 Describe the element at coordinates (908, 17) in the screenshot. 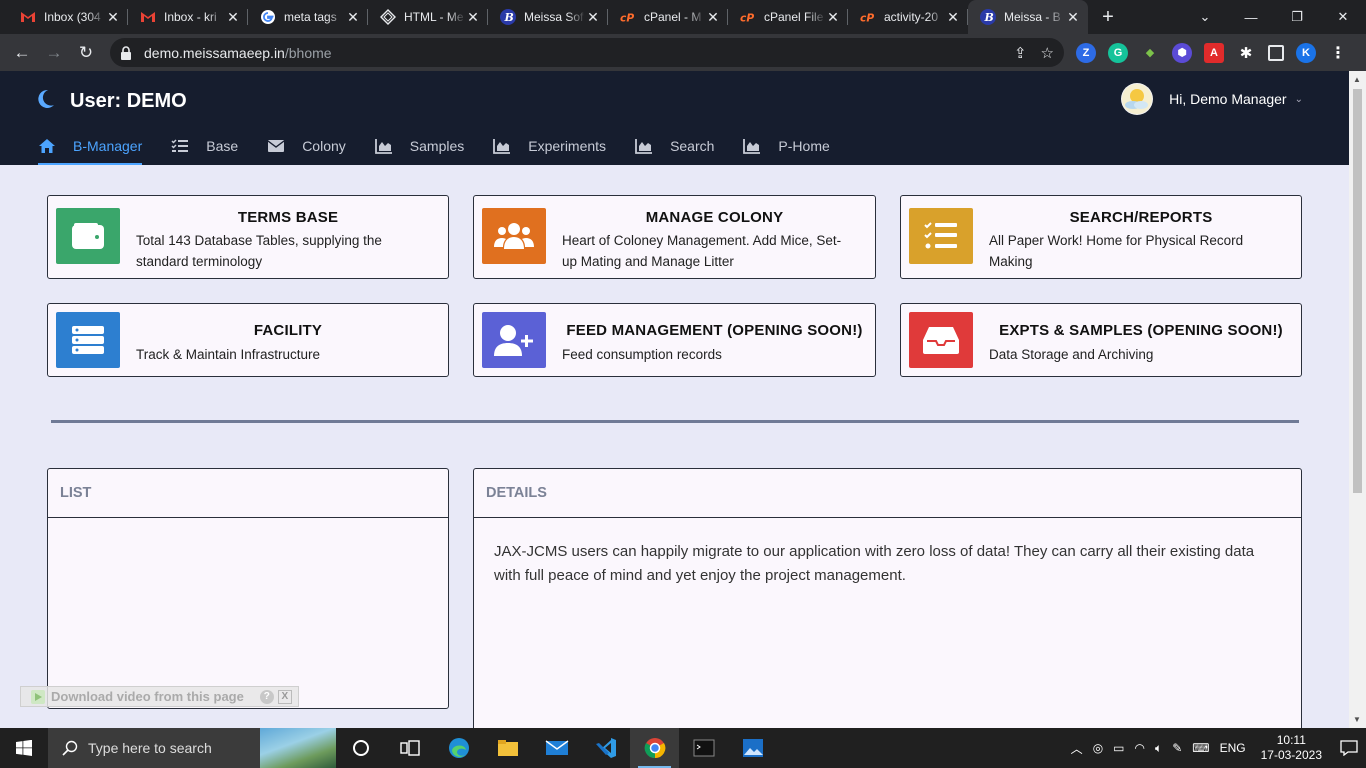

I see `browser-tab: cP activity-20 ✕` at that location.